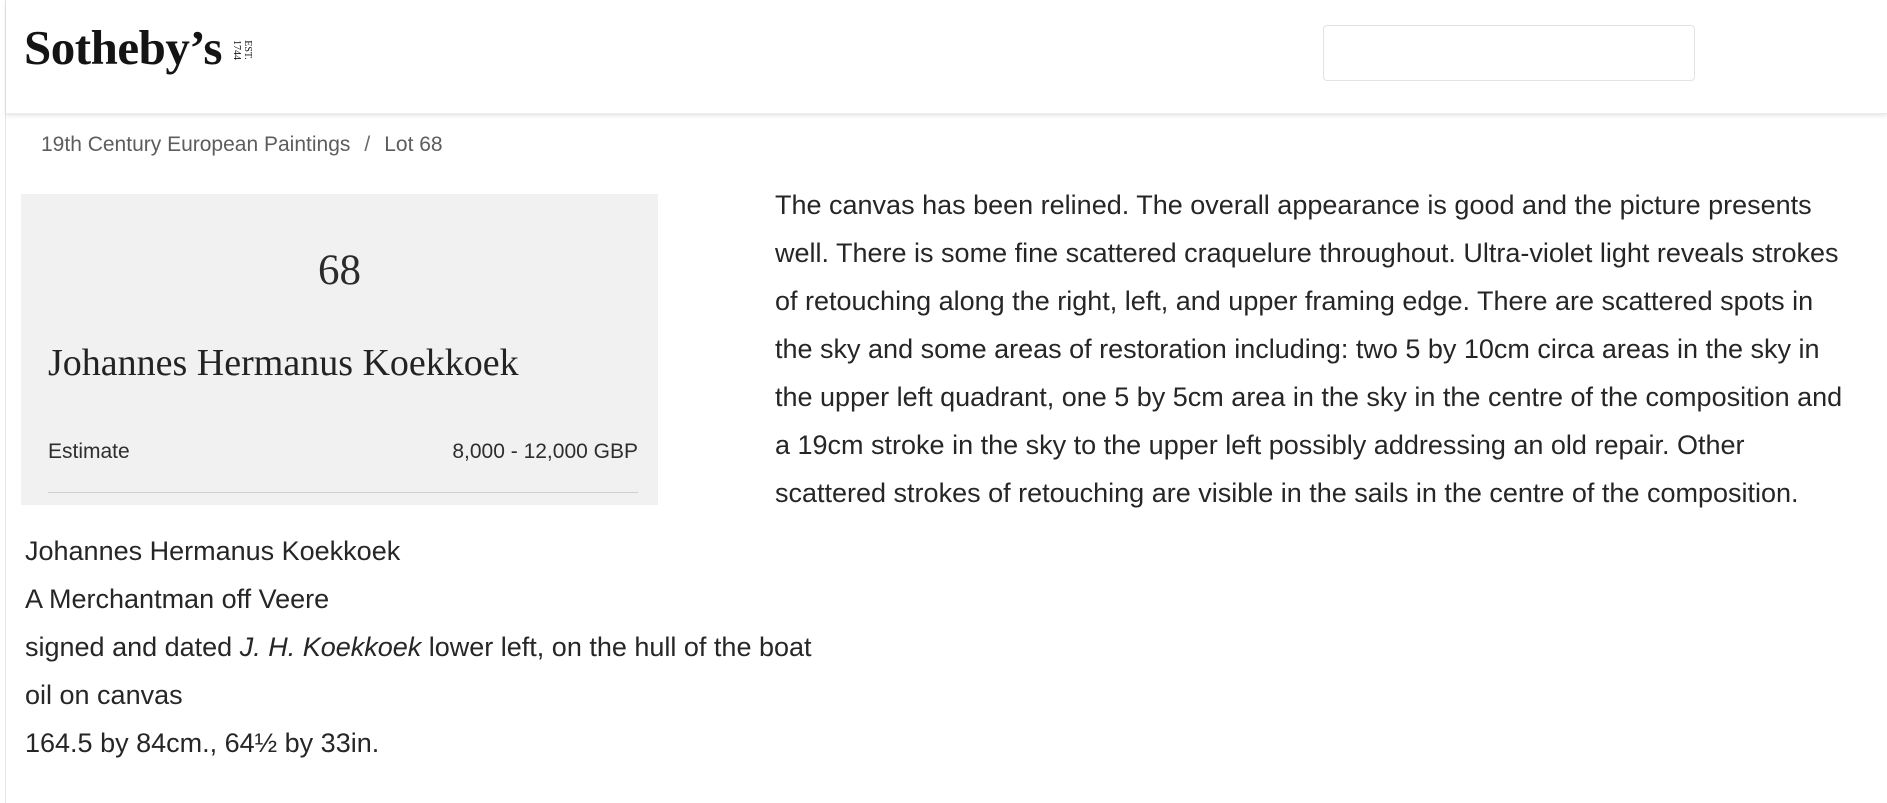 This screenshot has width=1887, height=803. I want to click on site-header: Sotheby’s EST. 1744, so click(946, 57).